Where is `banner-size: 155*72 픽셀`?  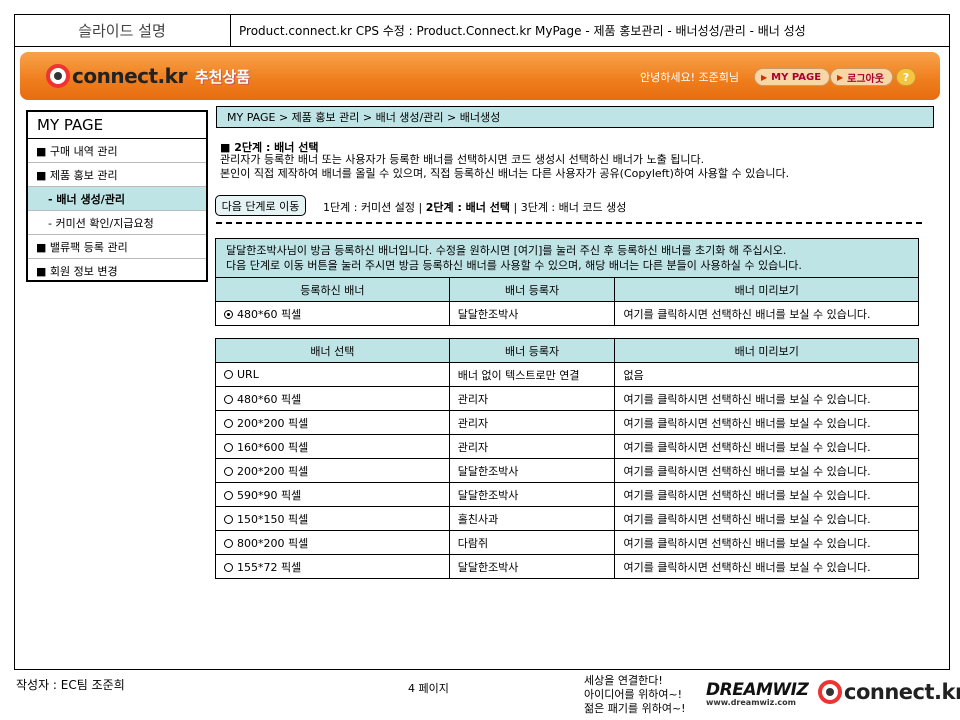 banner-size: 155*72 픽셀 is located at coordinates (269, 567).